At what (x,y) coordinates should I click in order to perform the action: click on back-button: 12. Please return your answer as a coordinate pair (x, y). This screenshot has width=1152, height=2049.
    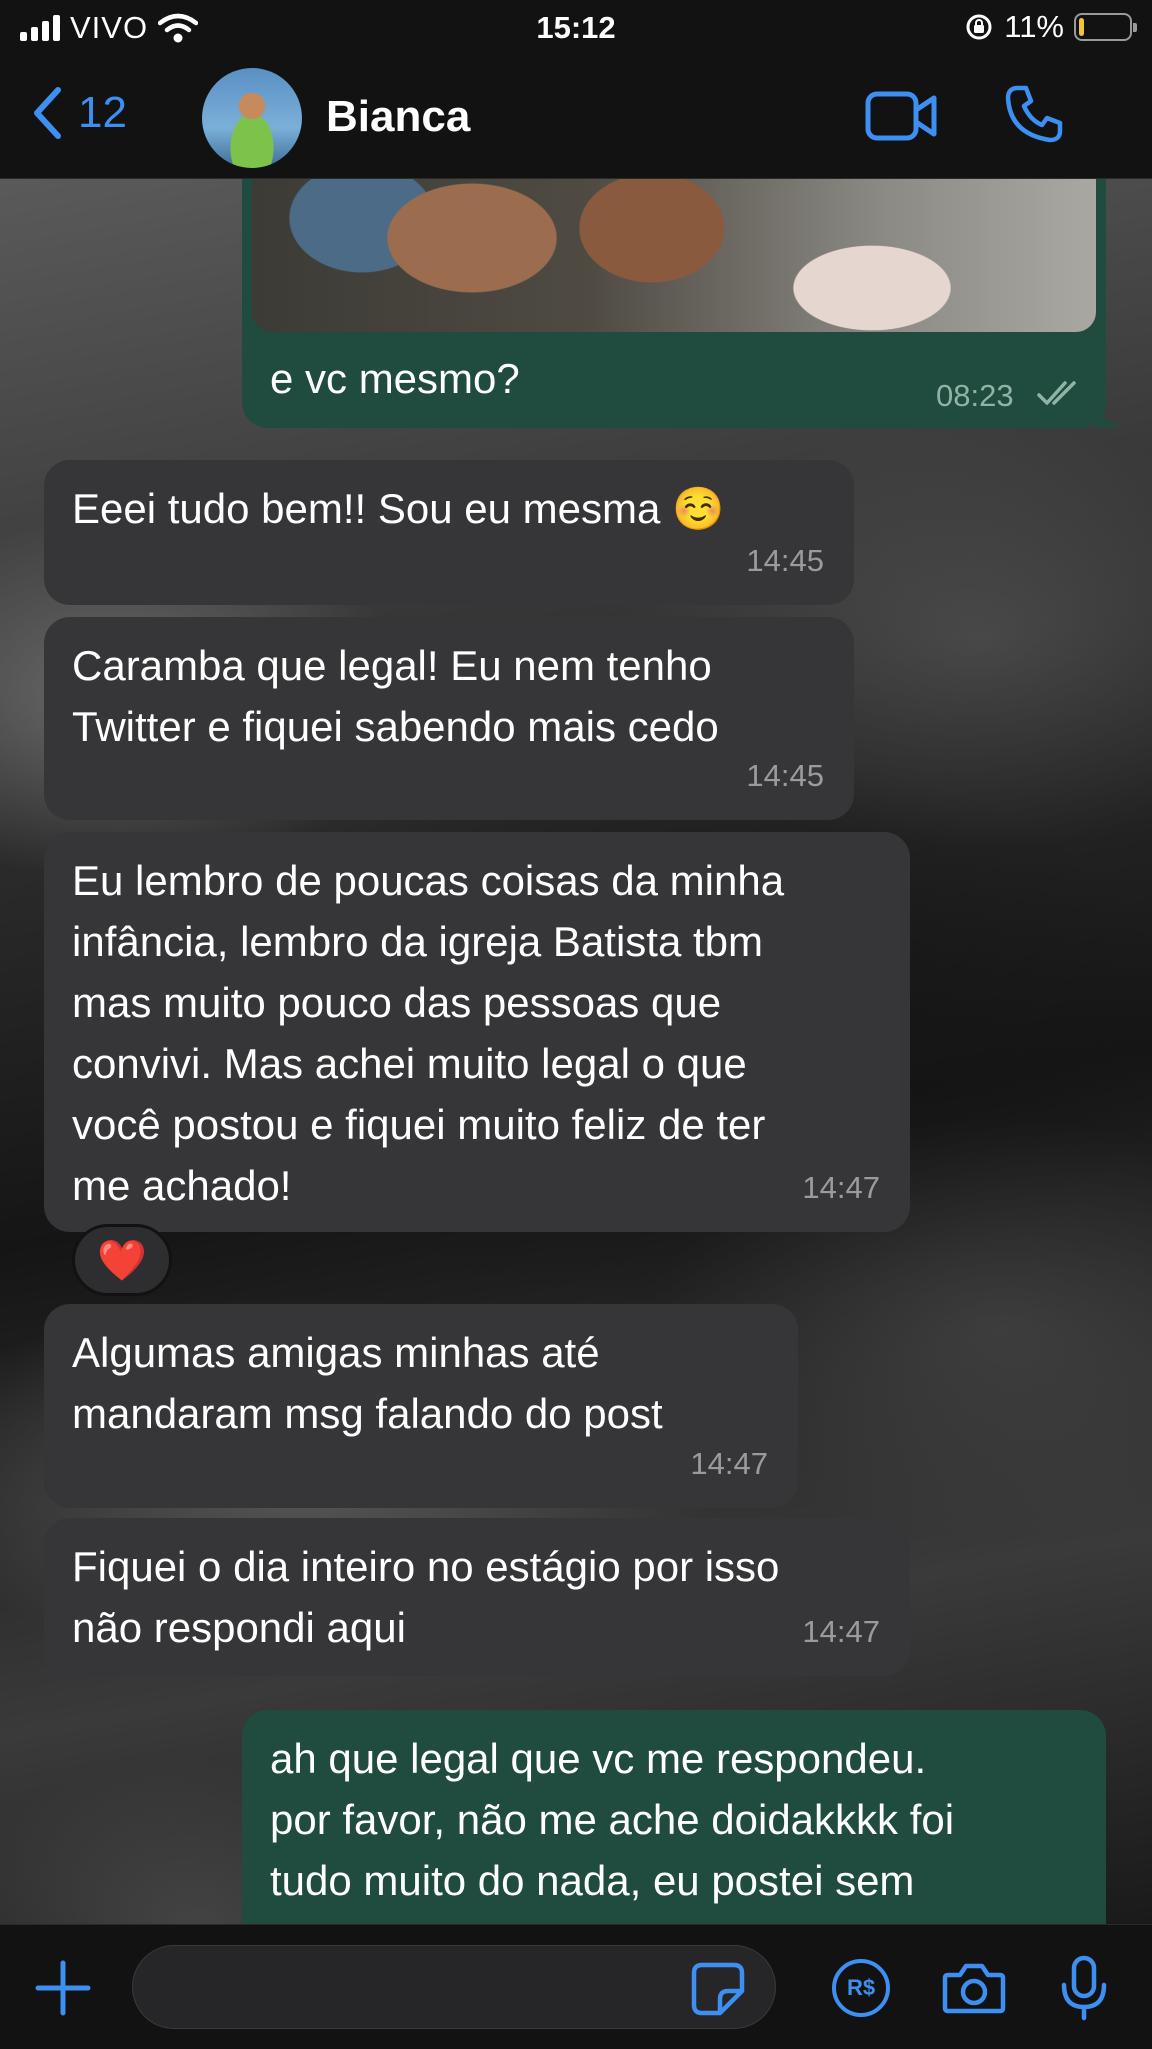
    Looking at the image, I should click on (79, 113).